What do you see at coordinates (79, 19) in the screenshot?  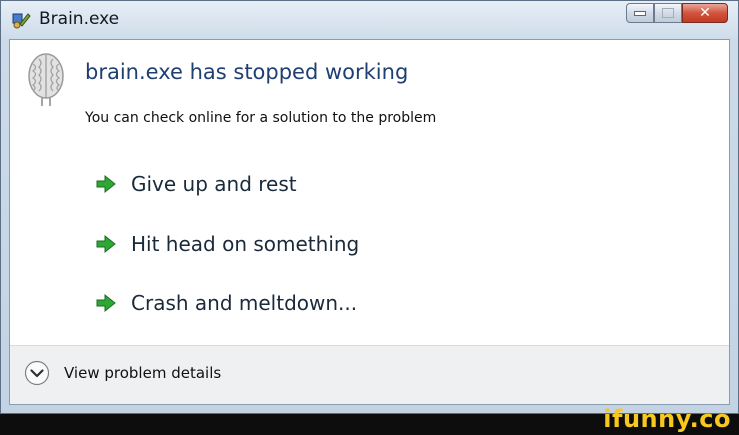 I see `window-title: Brain.exe` at bounding box center [79, 19].